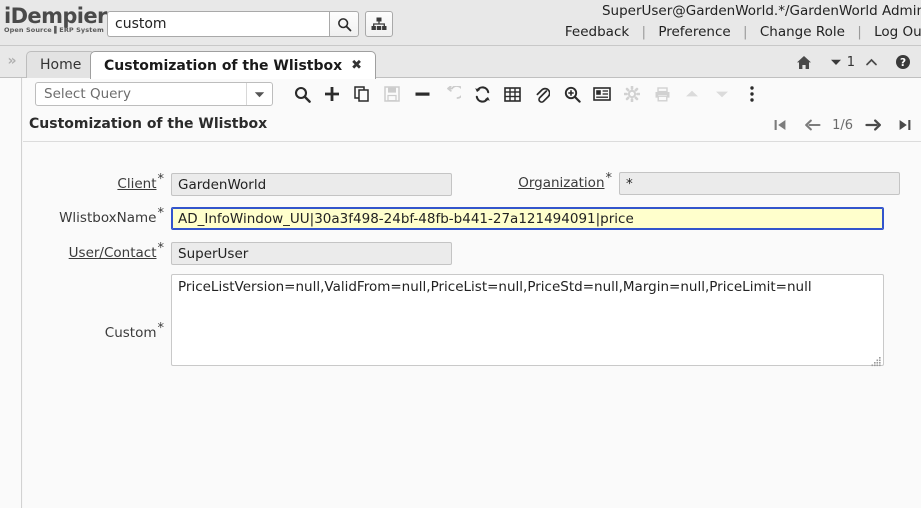 The image size is (921, 508). I want to click on settings-button, so click(632, 94).